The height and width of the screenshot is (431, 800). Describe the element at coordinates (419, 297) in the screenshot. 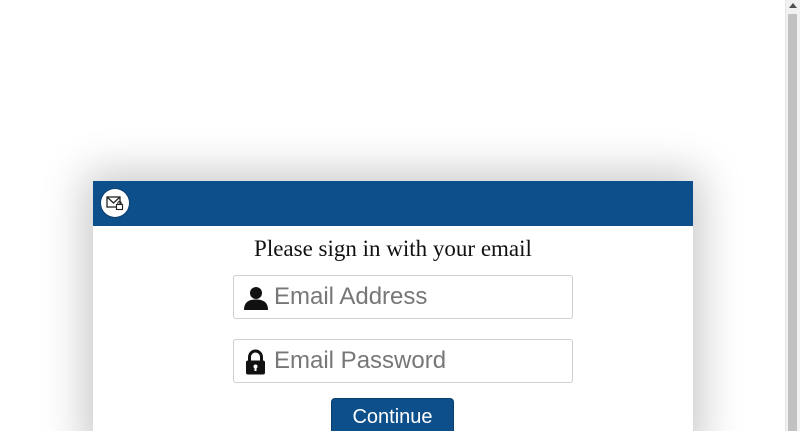

I see `email-input` at that location.